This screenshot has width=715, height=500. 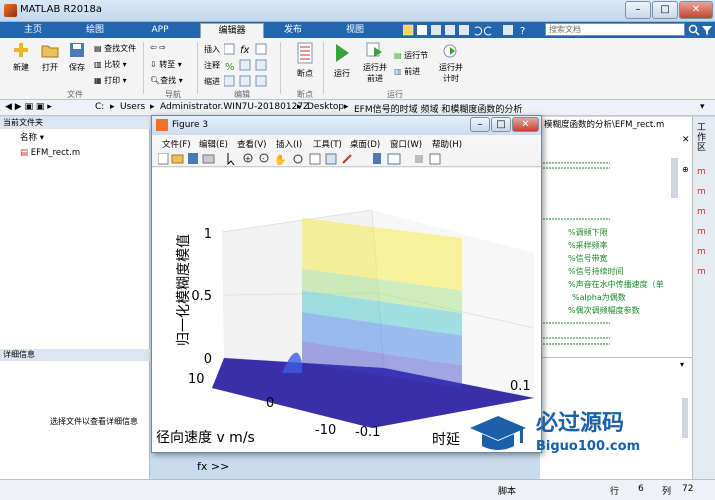 I want to click on watermark-logo: 必过源码 Biguo100.com, so click(x=555, y=432).